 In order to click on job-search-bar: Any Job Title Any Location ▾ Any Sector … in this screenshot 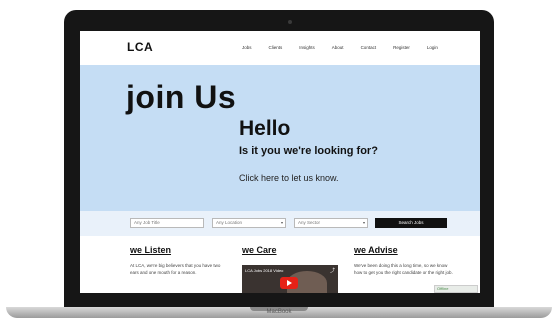, I will do `click(280, 223)`.